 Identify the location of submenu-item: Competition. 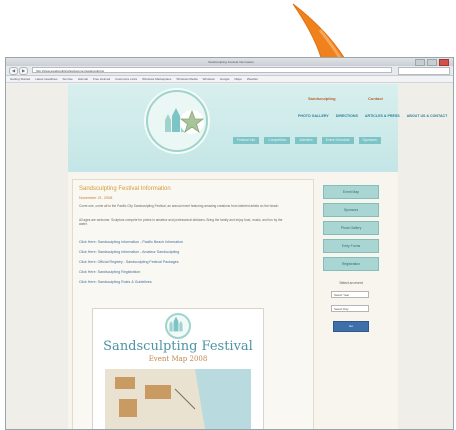
(277, 140).